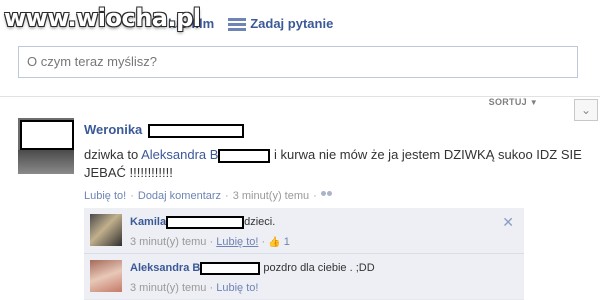  Describe the element at coordinates (237, 24) in the screenshot. I see `question-icon` at that location.